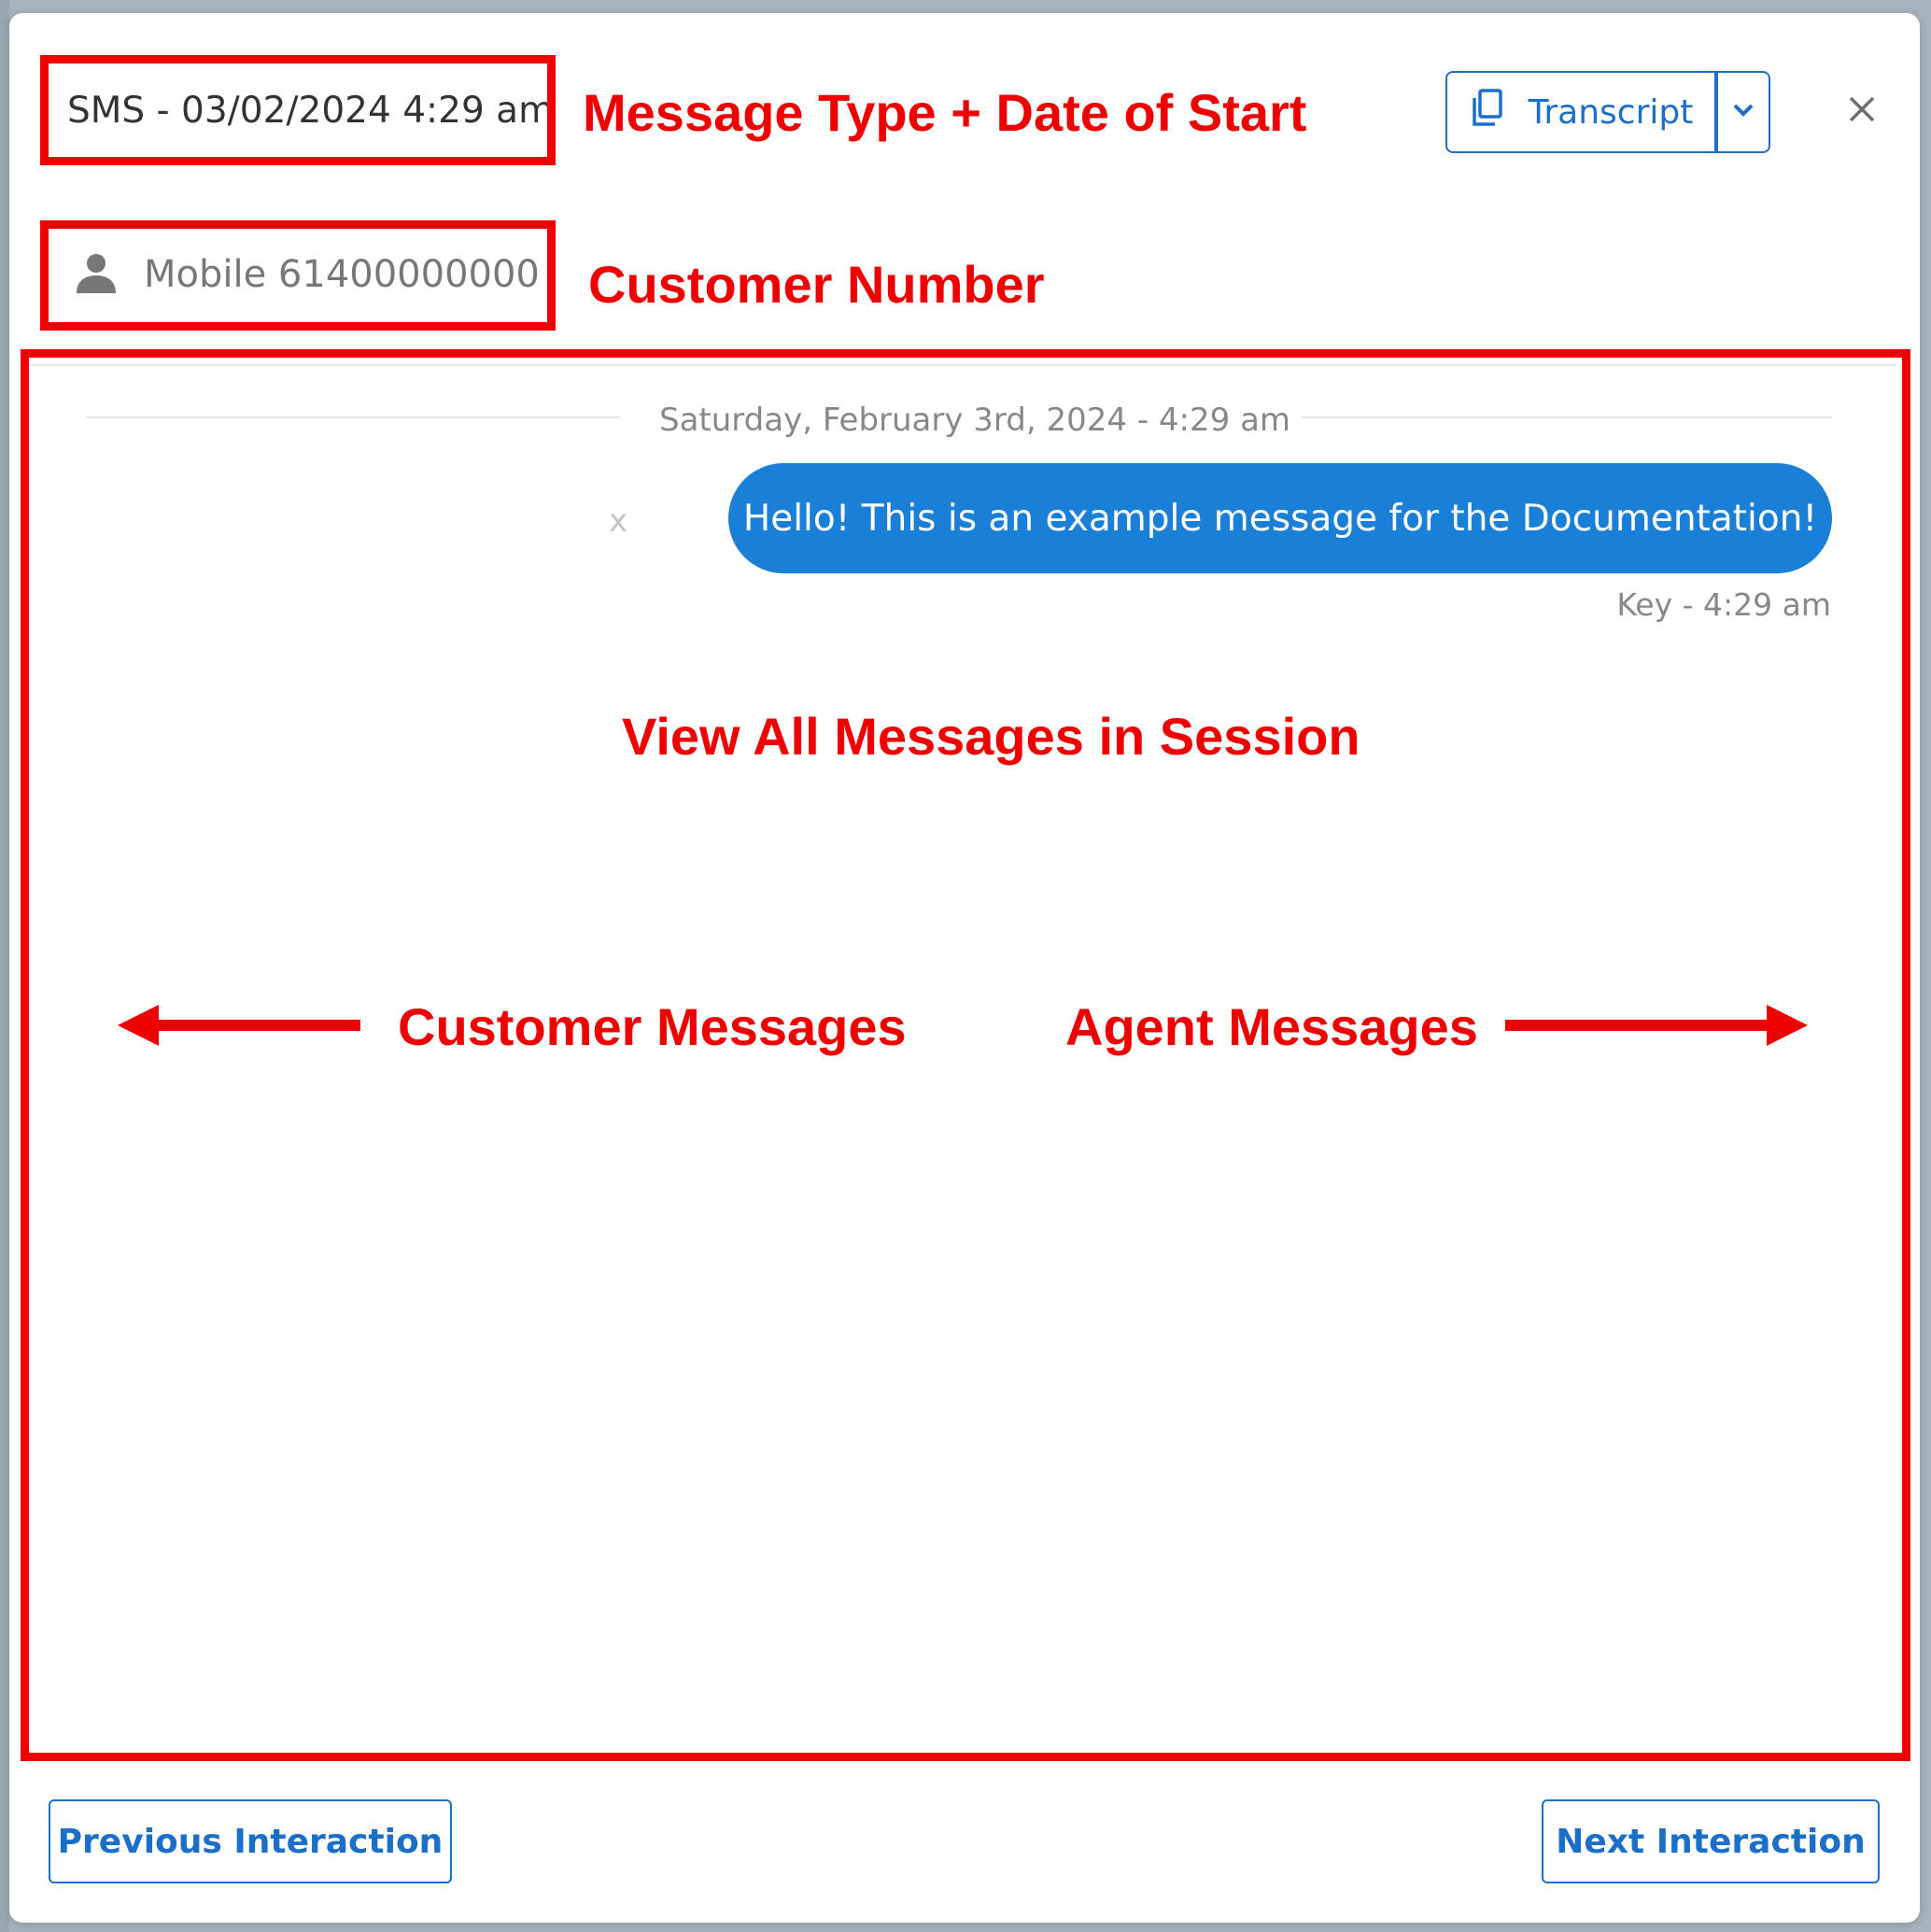 The image size is (1931, 1932). Describe the element at coordinates (239, 1027) in the screenshot. I see `left-arrow-icon` at that location.